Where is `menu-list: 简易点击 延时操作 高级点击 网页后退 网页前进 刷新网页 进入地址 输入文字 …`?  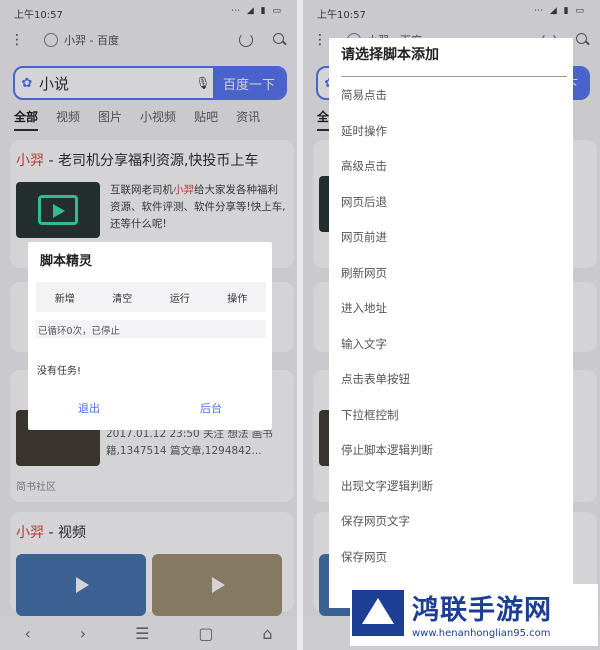 menu-list: 简易点击 延时操作 高级点击 网页后退 网页前进 刷新网页 进入地址 输入文字 … is located at coordinates (387, 334).